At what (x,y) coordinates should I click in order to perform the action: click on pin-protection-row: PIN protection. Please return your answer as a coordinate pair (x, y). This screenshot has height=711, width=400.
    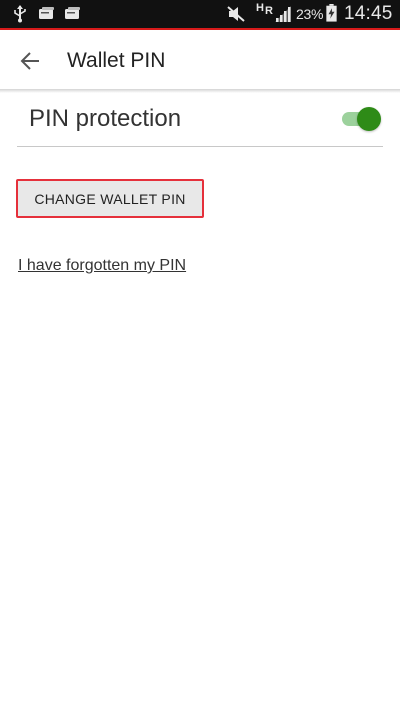
    Looking at the image, I should click on (200, 121).